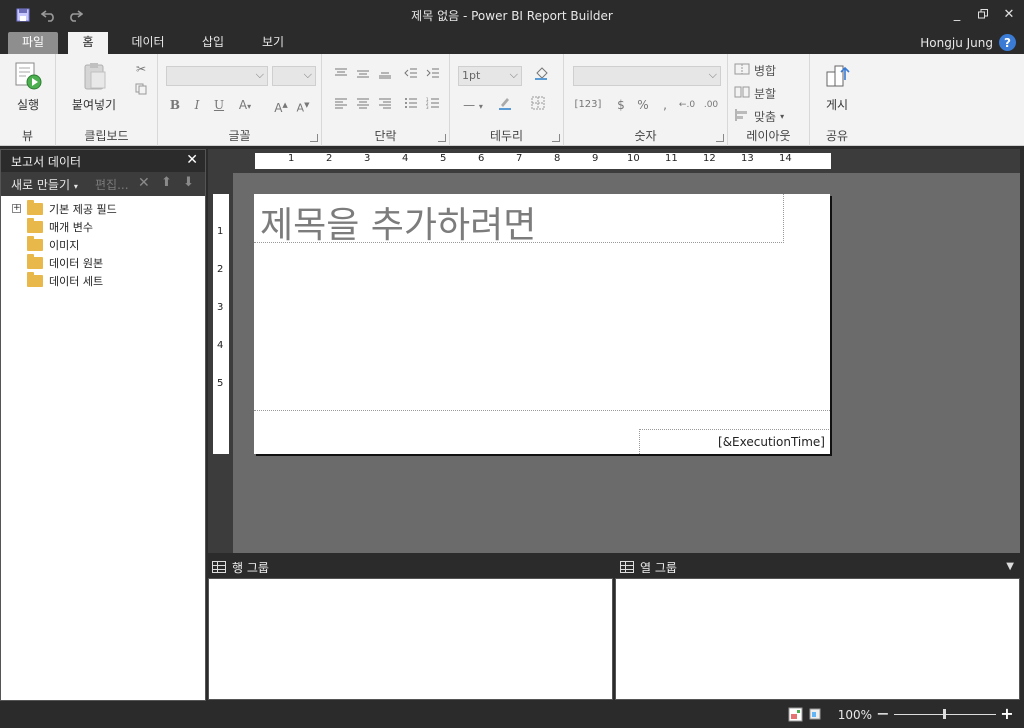 The image size is (1024, 728). What do you see at coordinates (665, 105) in the screenshot?
I see `comma-style-icon: ,` at bounding box center [665, 105].